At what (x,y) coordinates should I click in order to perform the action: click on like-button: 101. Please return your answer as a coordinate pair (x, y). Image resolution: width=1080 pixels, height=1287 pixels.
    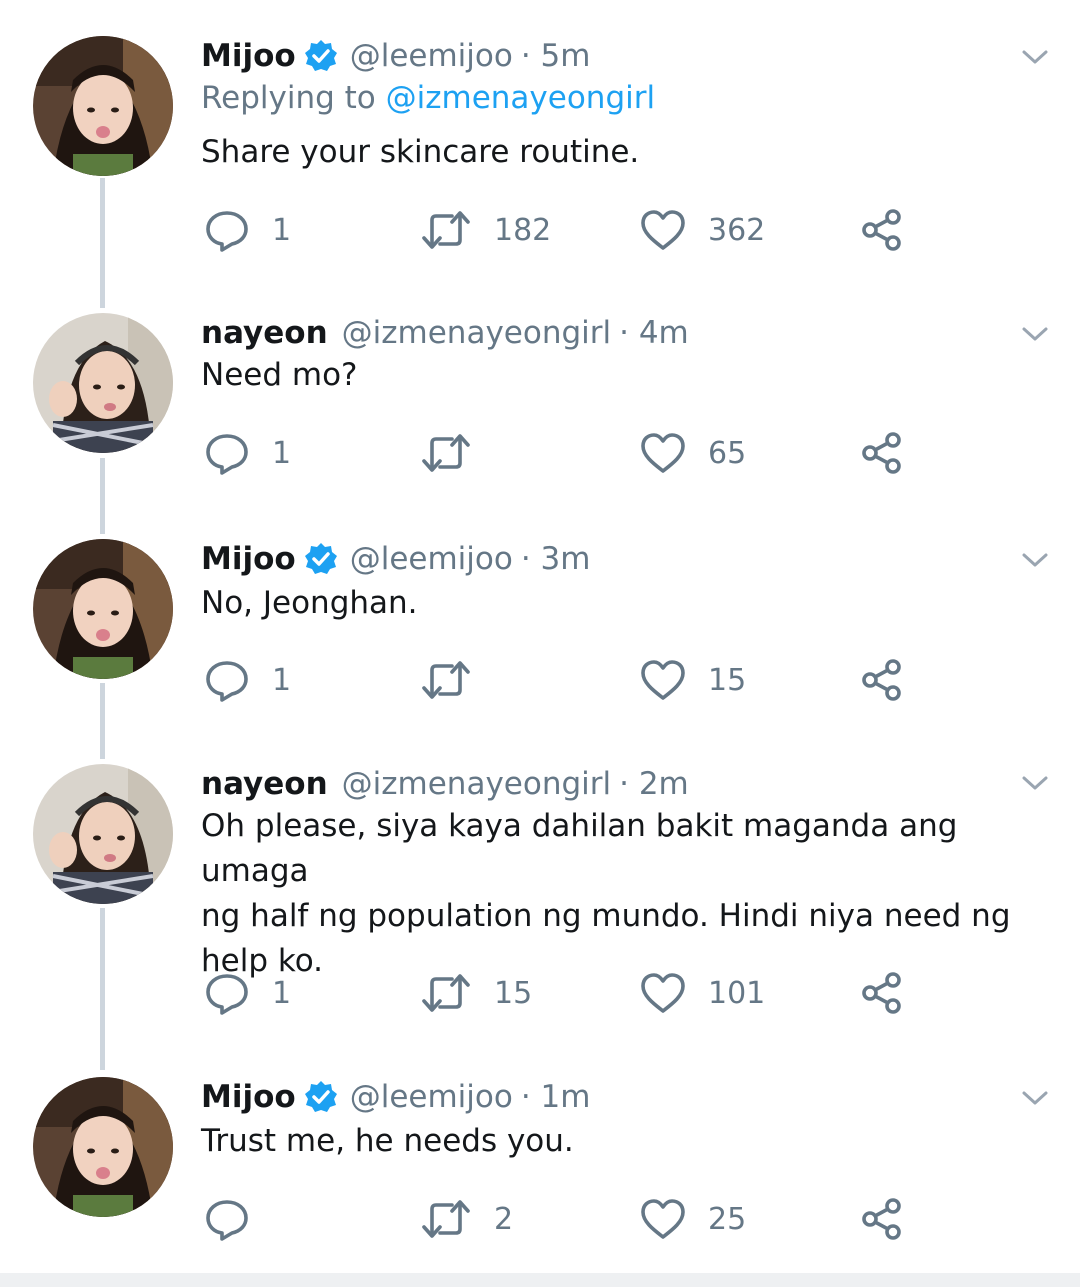
    Looking at the image, I should click on (702, 993).